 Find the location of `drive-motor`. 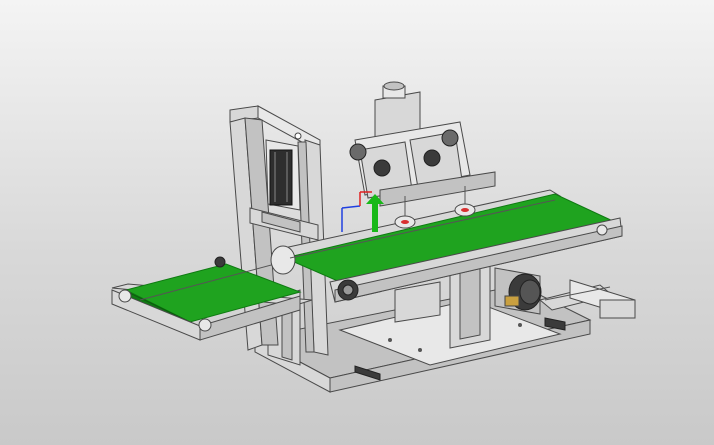

drive-motor is located at coordinates (518, 291).